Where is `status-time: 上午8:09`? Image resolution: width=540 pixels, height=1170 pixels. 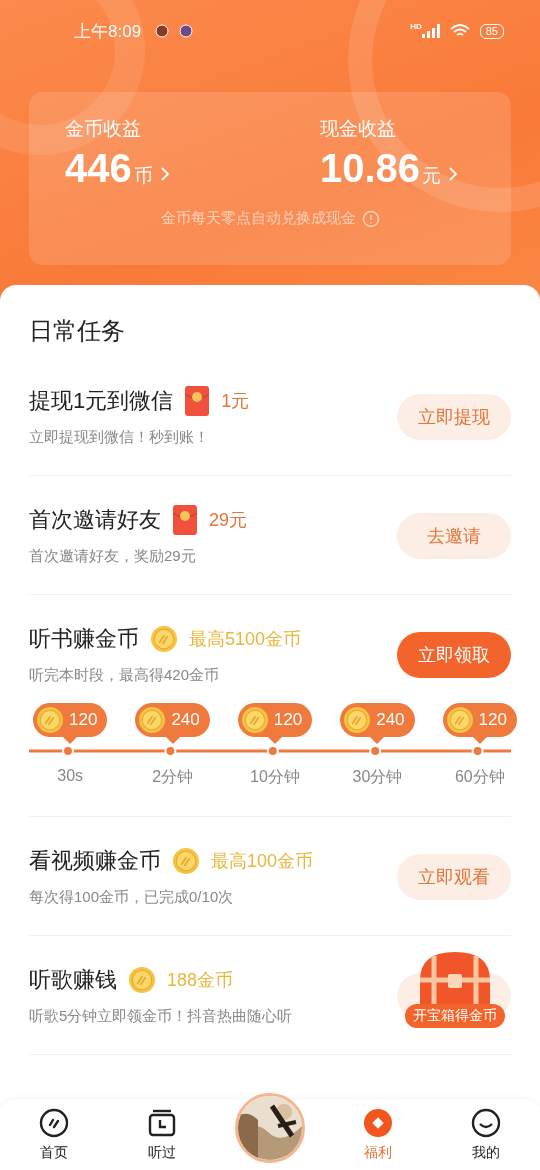 status-time: 上午8:09 is located at coordinates (108, 31).